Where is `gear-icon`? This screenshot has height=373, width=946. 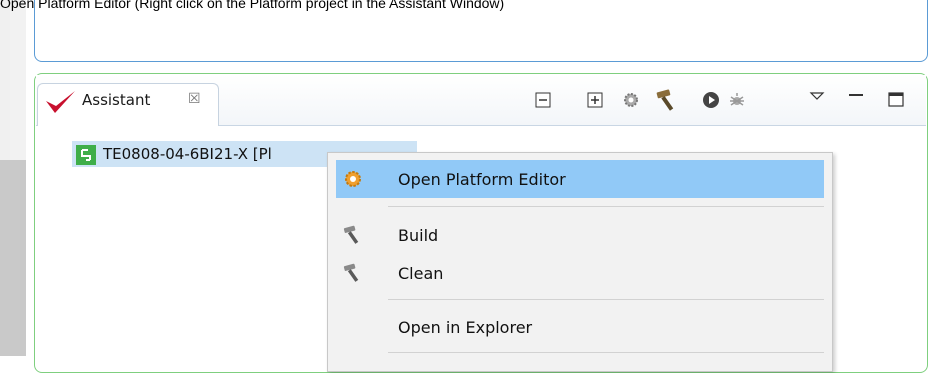
gear-icon is located at coordinates (353, 179).